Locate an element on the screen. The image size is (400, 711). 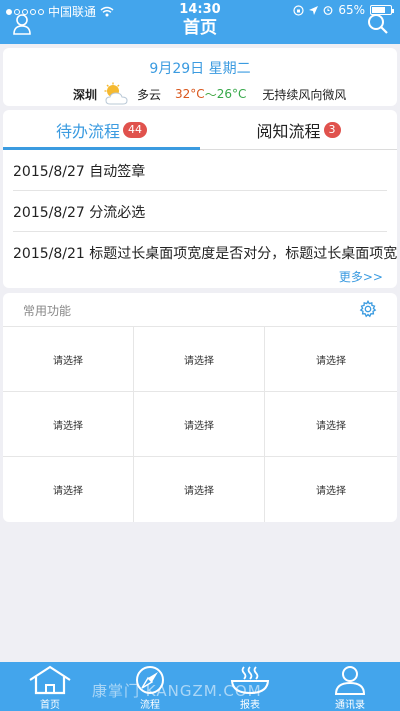
task-list-item: 2015/8/27 自动签章 is located at coordinates (200, 171).